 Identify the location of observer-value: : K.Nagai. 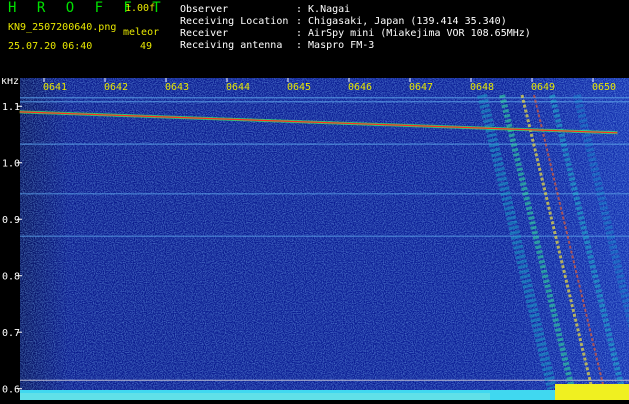
(323, 9).